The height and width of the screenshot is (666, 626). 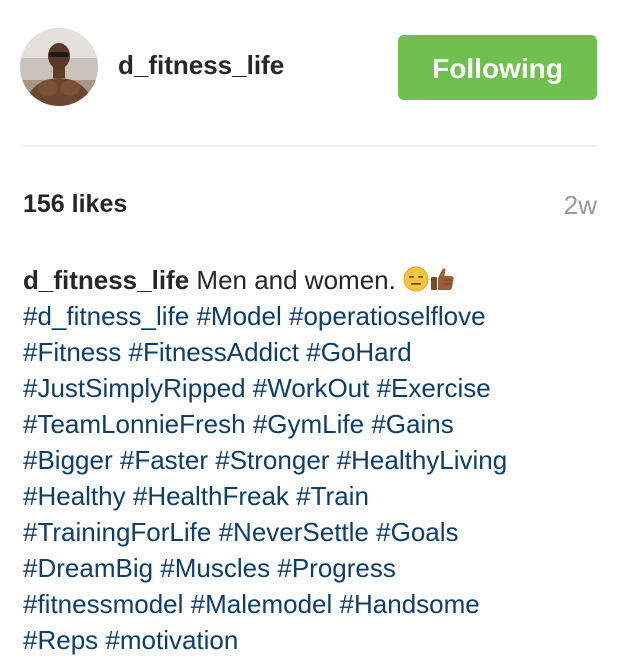 What do you see at coordinates (106, 316) in the screenshot?
I see `hashtag-link: #d_fitness_life` at bounding box center [106, 316].